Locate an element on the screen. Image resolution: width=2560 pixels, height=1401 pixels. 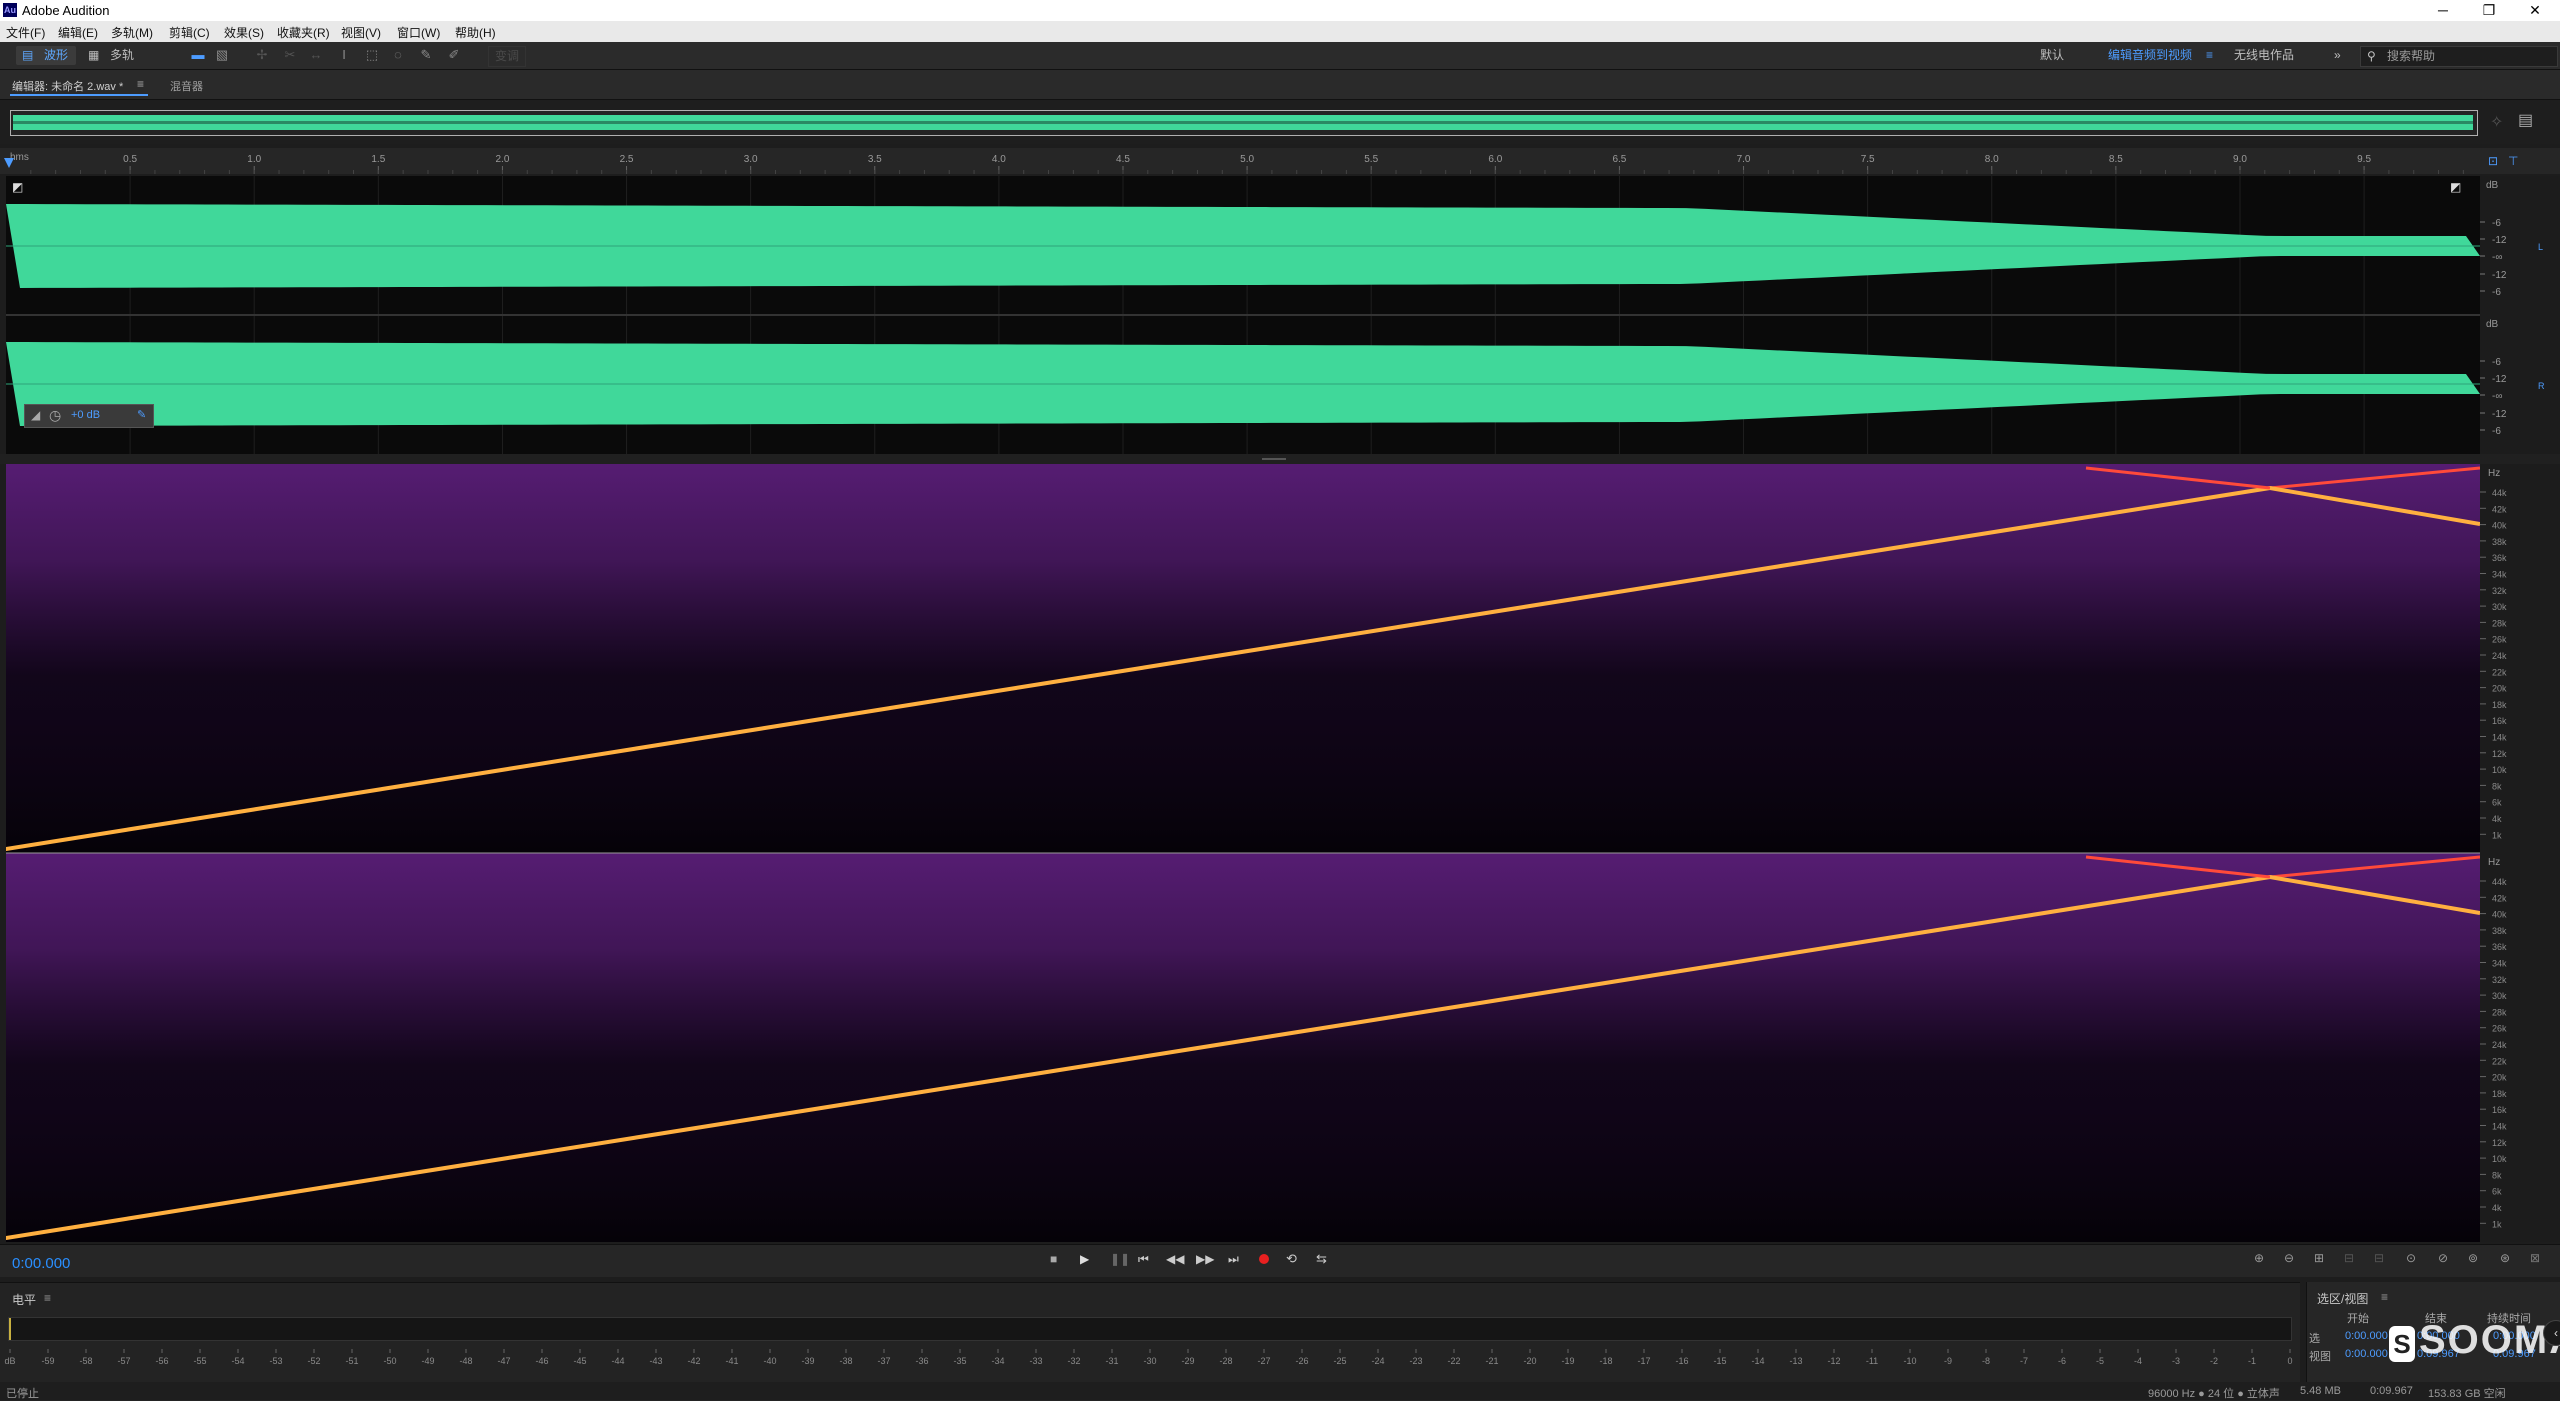
zoom-out-full-icon: ⊚ is located at coordinates (2473, 1258).